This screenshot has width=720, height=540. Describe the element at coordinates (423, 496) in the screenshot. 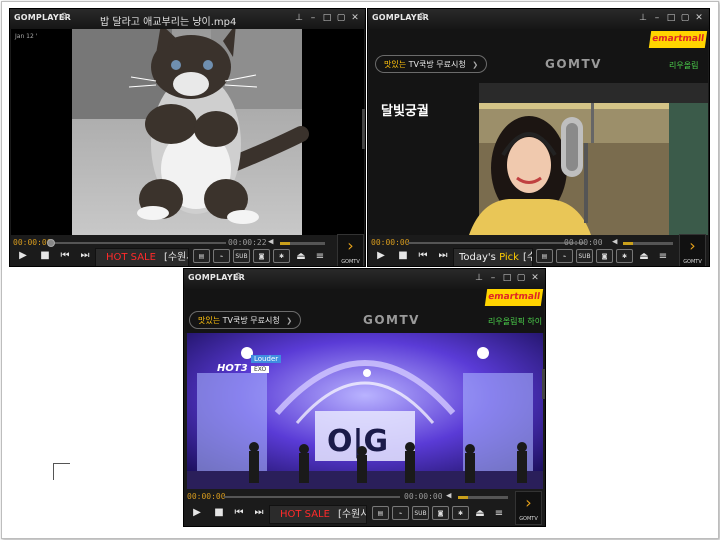

I see `time-total: 00:00:00` at that location.